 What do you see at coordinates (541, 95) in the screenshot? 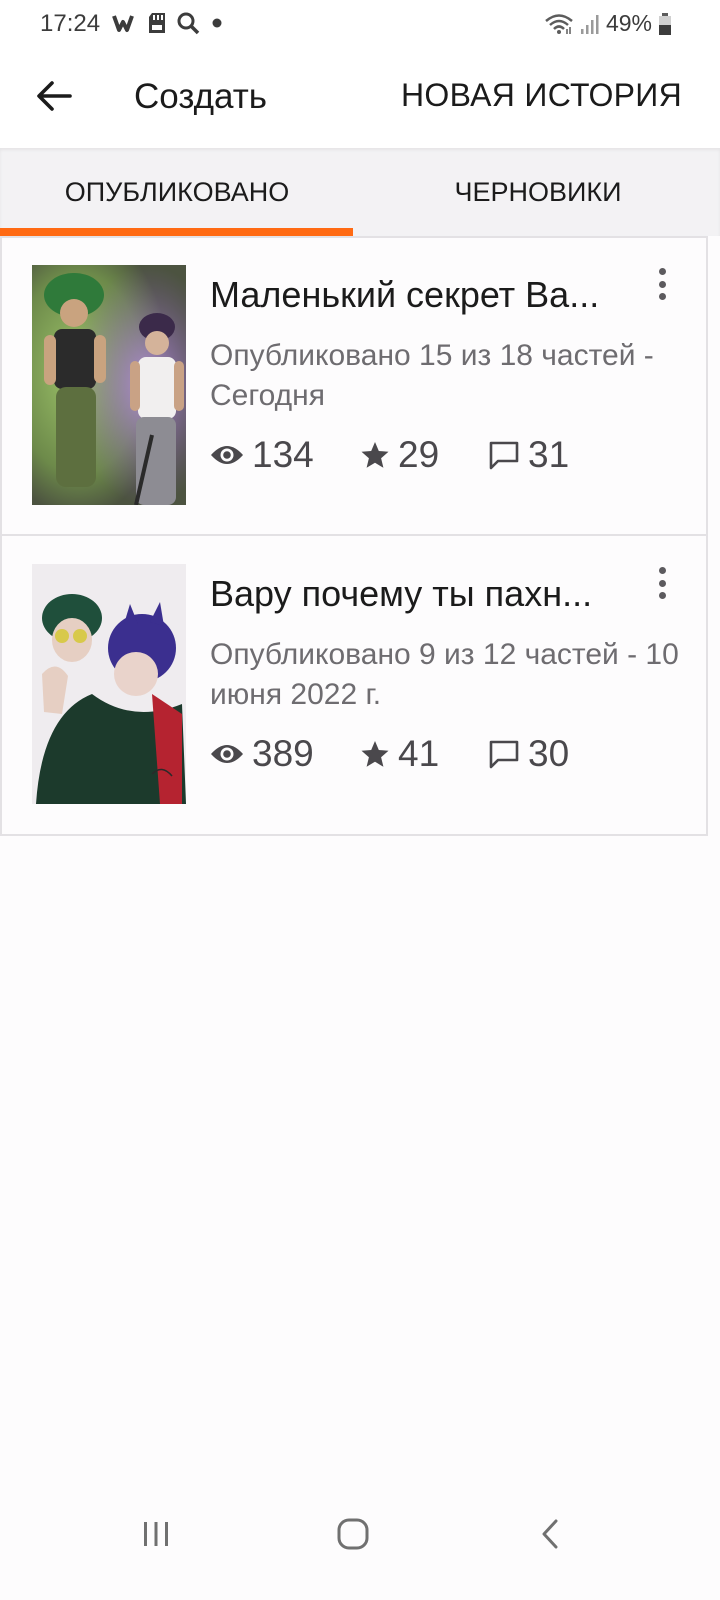
I see `new-story-button: НОВАЯ ИСТОРИЯ` at bounding box center [541, 95].